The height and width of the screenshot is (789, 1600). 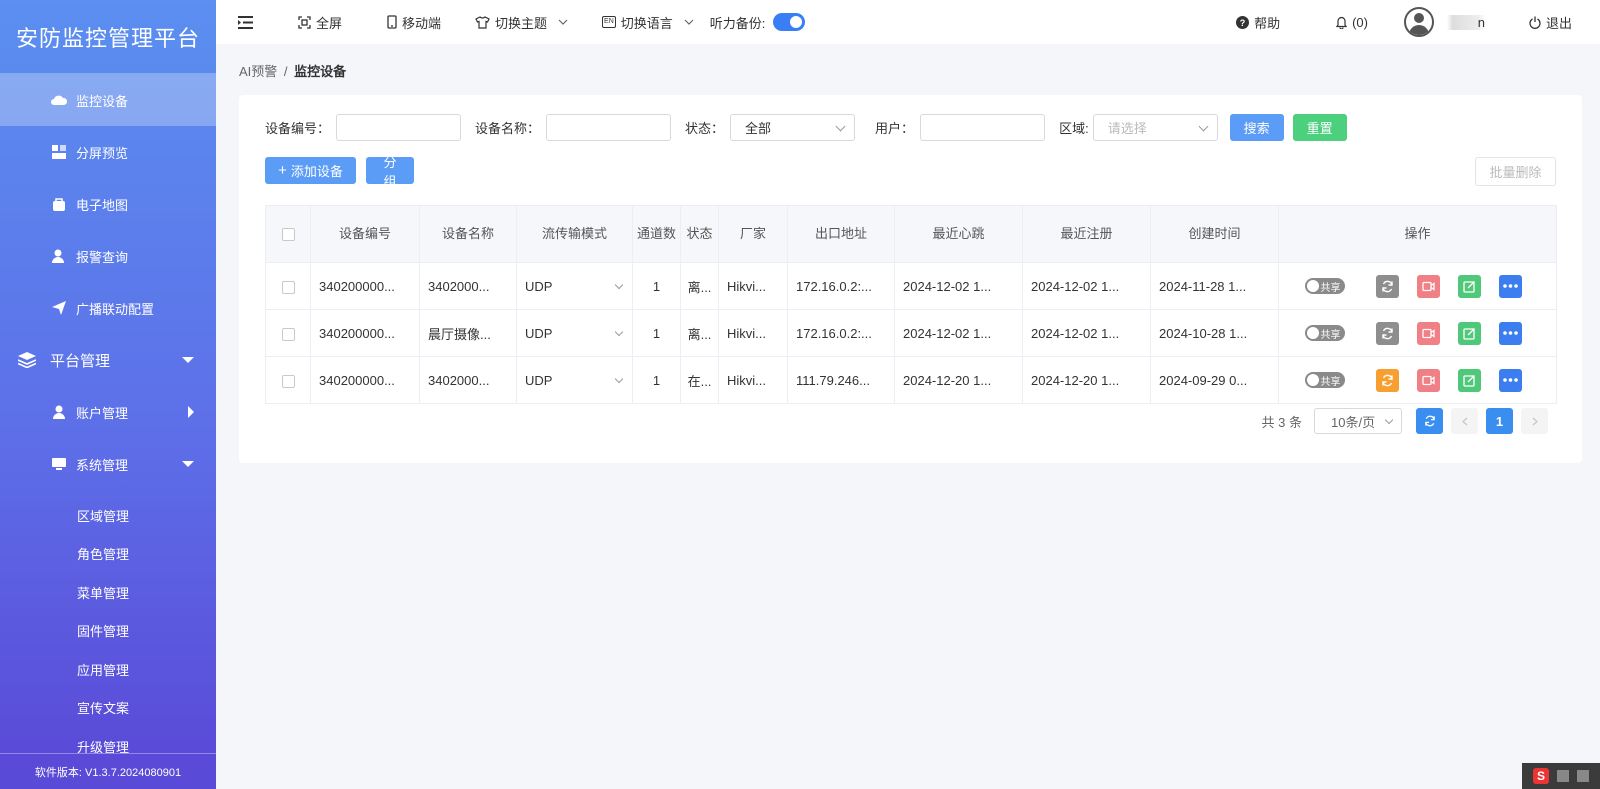 What do you see at coordinates (1074, 128) in the screenshot?
I see `region-label: 区域:` at bounding box center [1074, 128].